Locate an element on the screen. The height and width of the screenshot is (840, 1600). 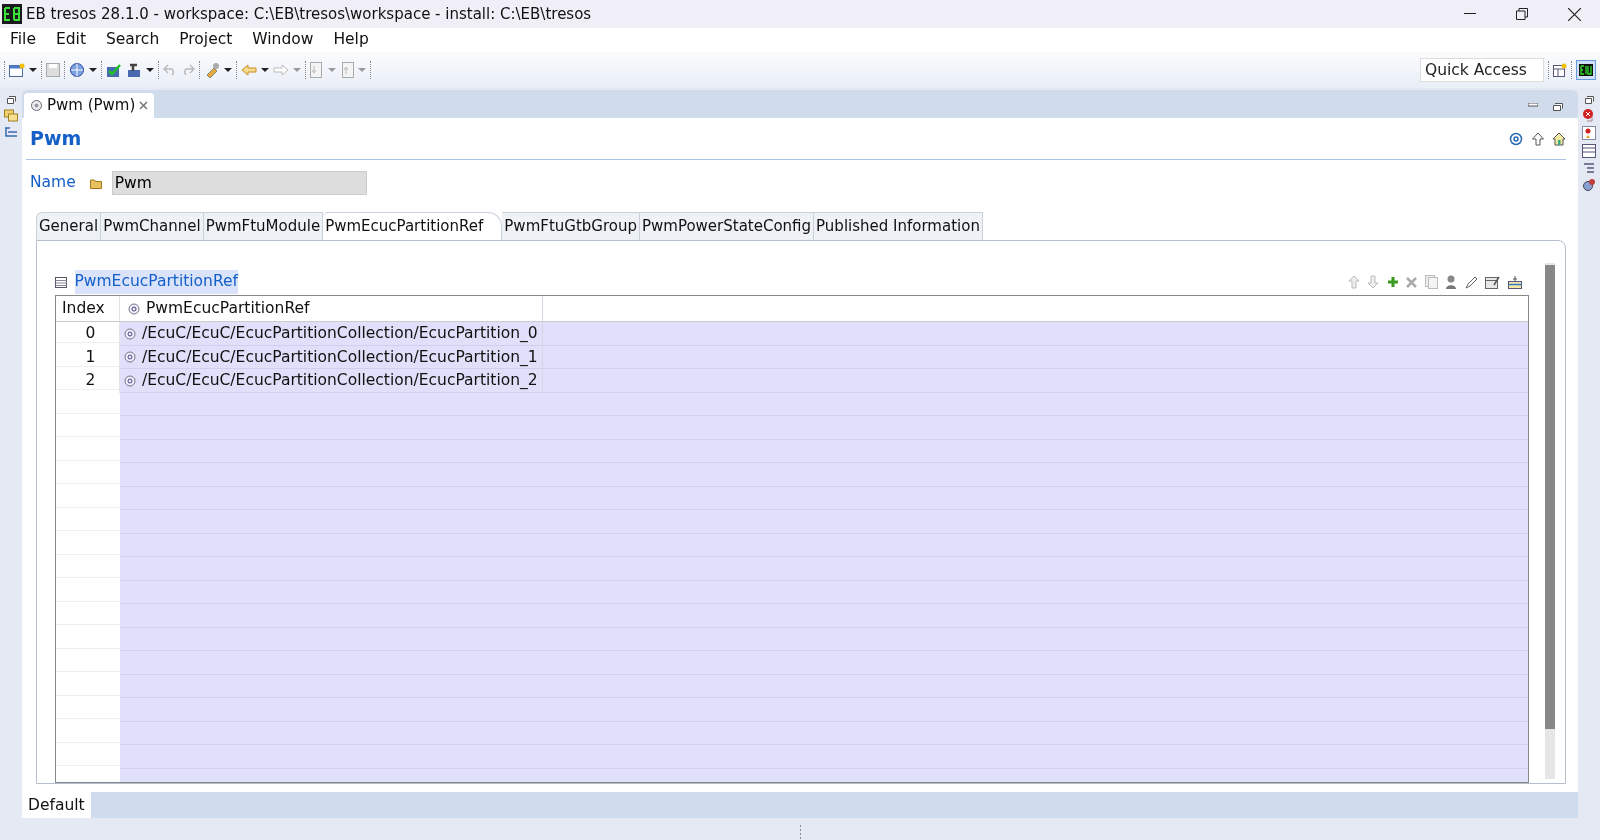
page-tab: Default is located at coordinates (56, 805).